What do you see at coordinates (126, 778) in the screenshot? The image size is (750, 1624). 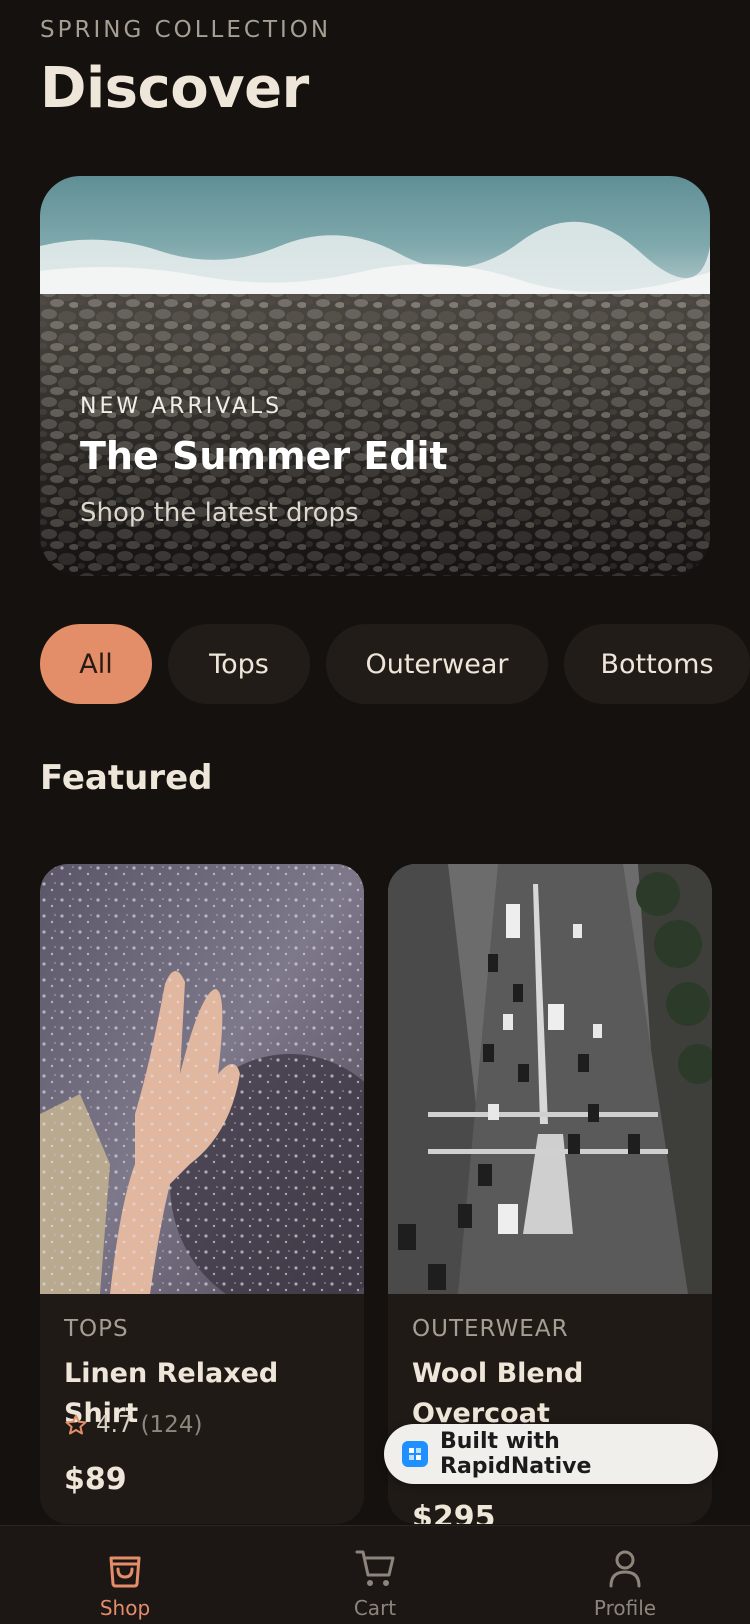 I see `featured-heading: Featured` at bounding box center [126, 778].